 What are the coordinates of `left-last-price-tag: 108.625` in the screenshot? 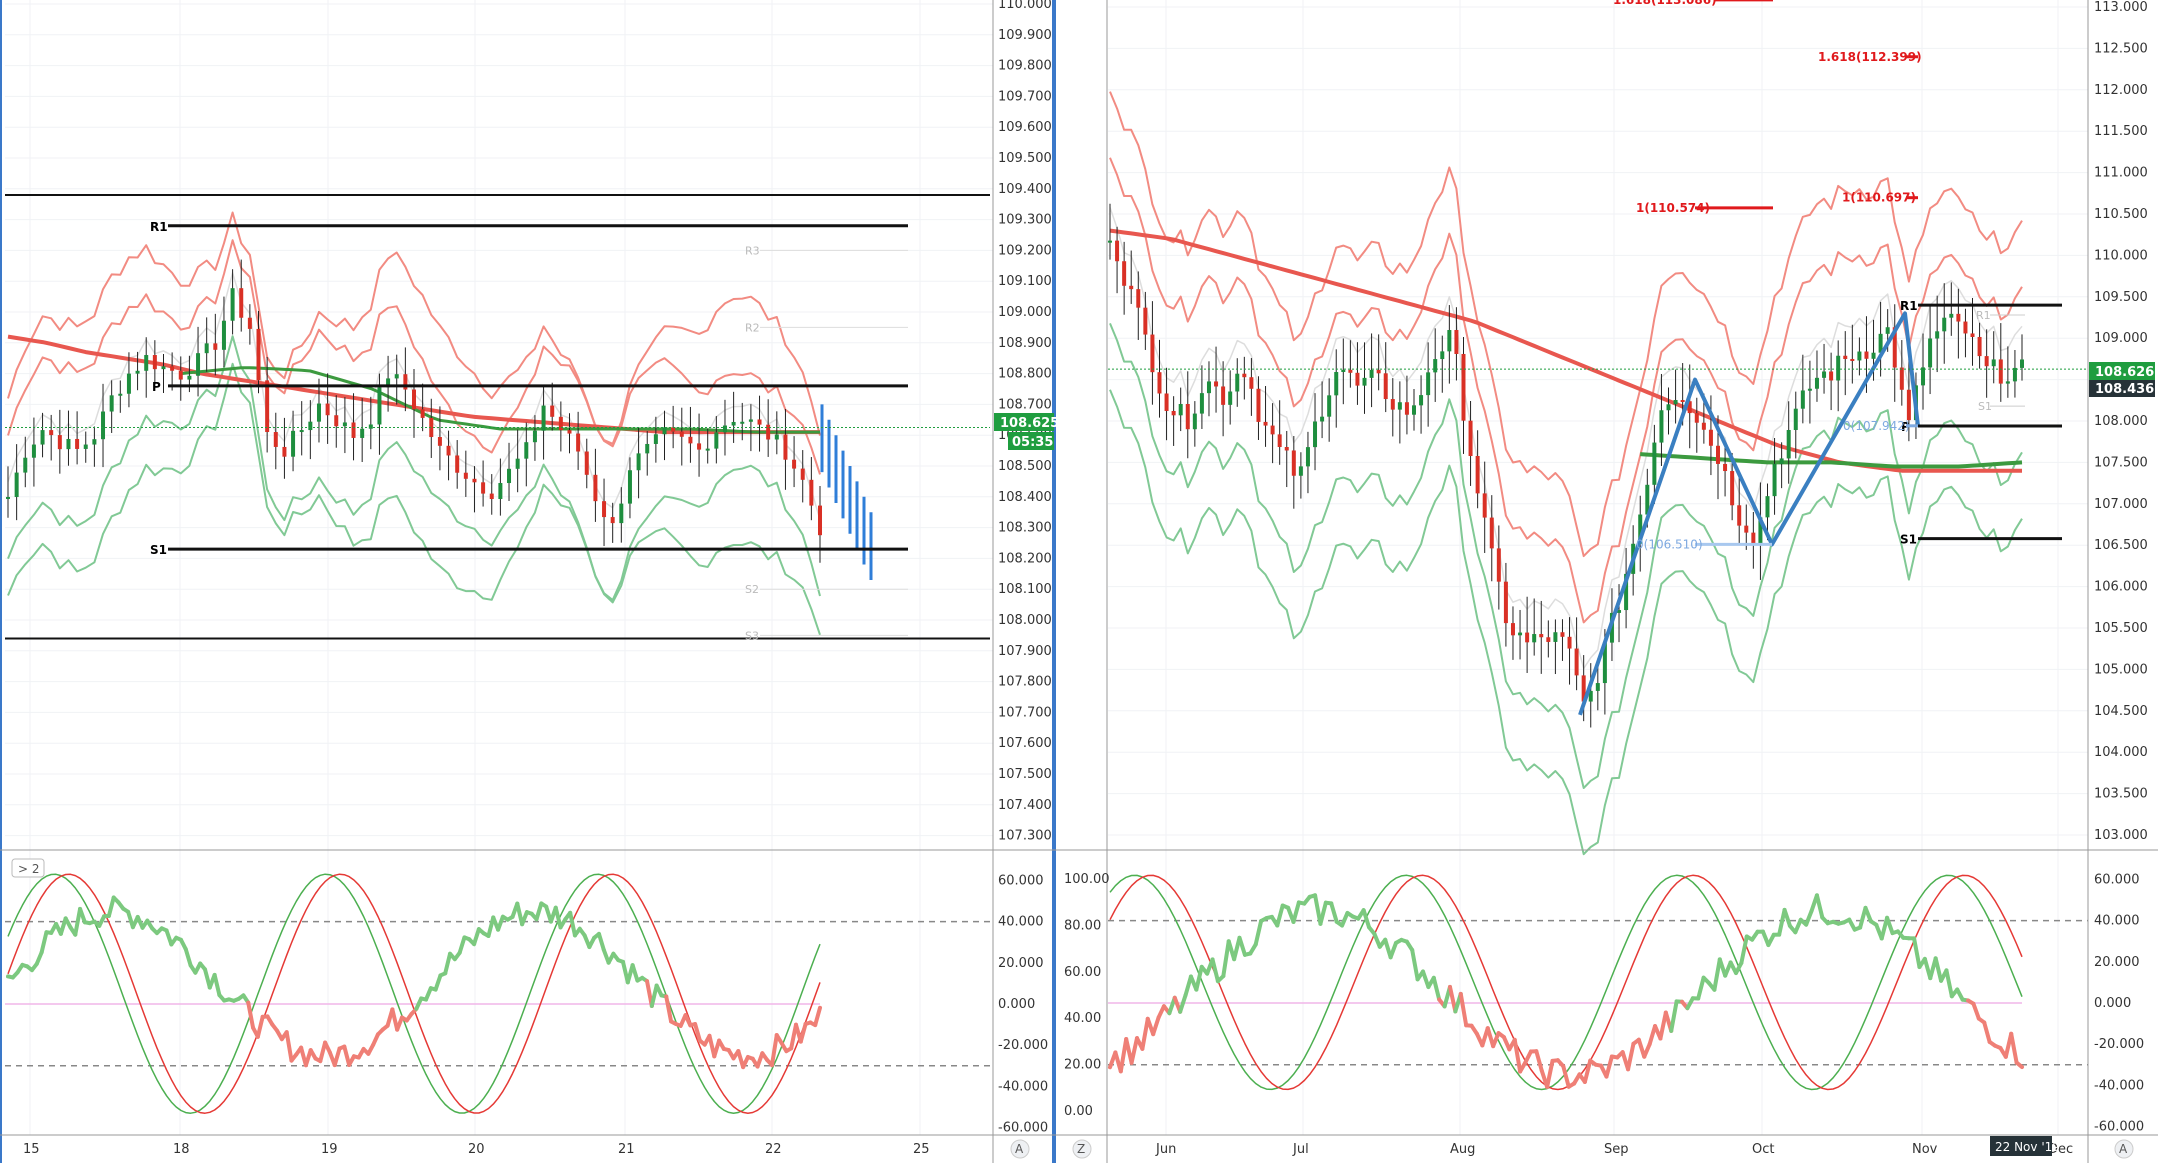 It's located at (1029, 423).